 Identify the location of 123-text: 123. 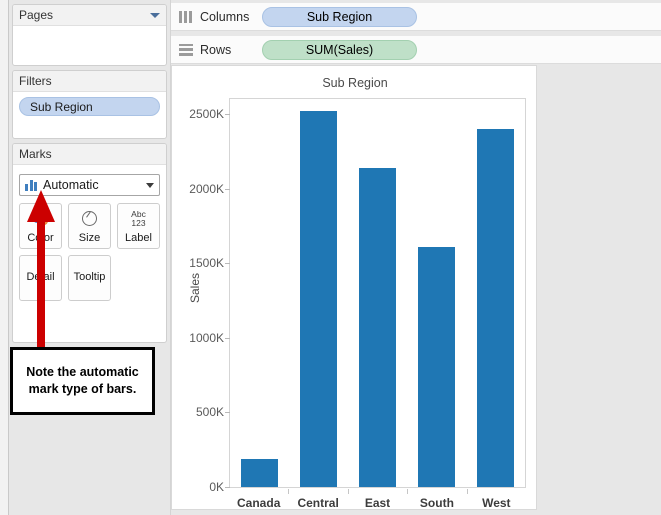
(138, 222).